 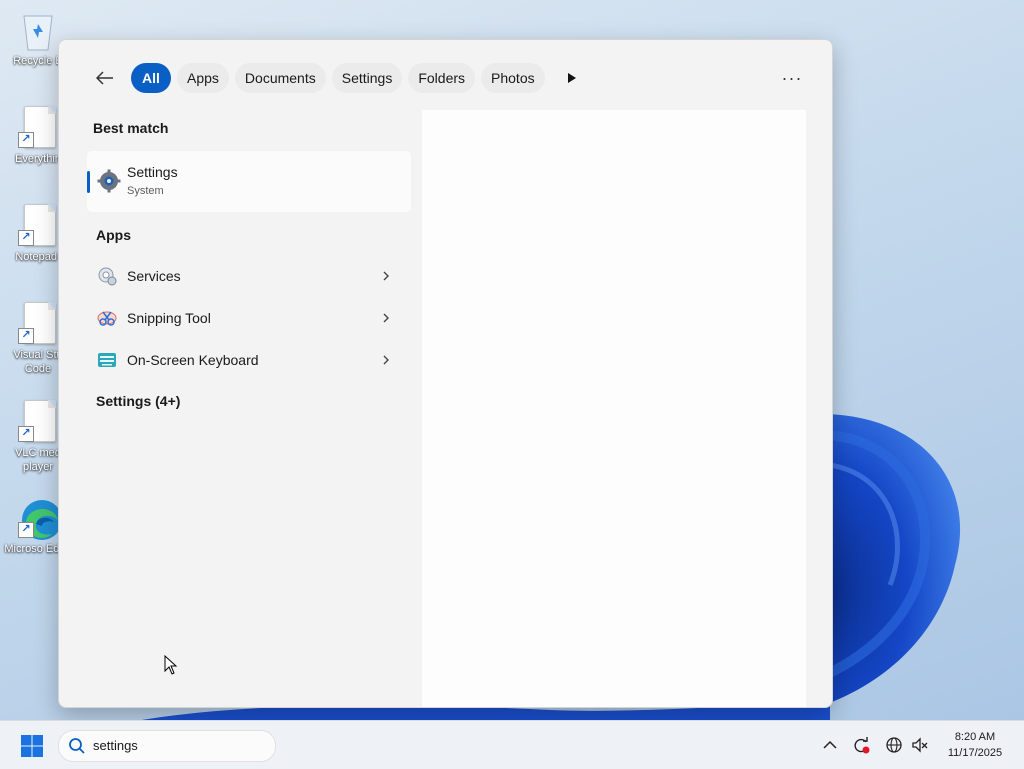 What do you see at coordinates (249, 318) in the screenshot?
I see `app-item-snipping-tool: Snipping Tool` at bounding box center [249, 318].